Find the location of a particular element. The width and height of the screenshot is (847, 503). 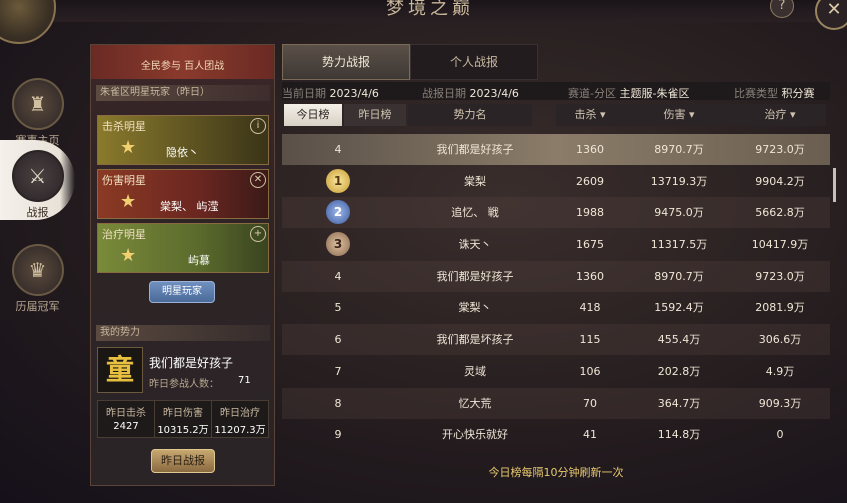

gold-medal-icon: 1 is located at coordinates (338, 180).